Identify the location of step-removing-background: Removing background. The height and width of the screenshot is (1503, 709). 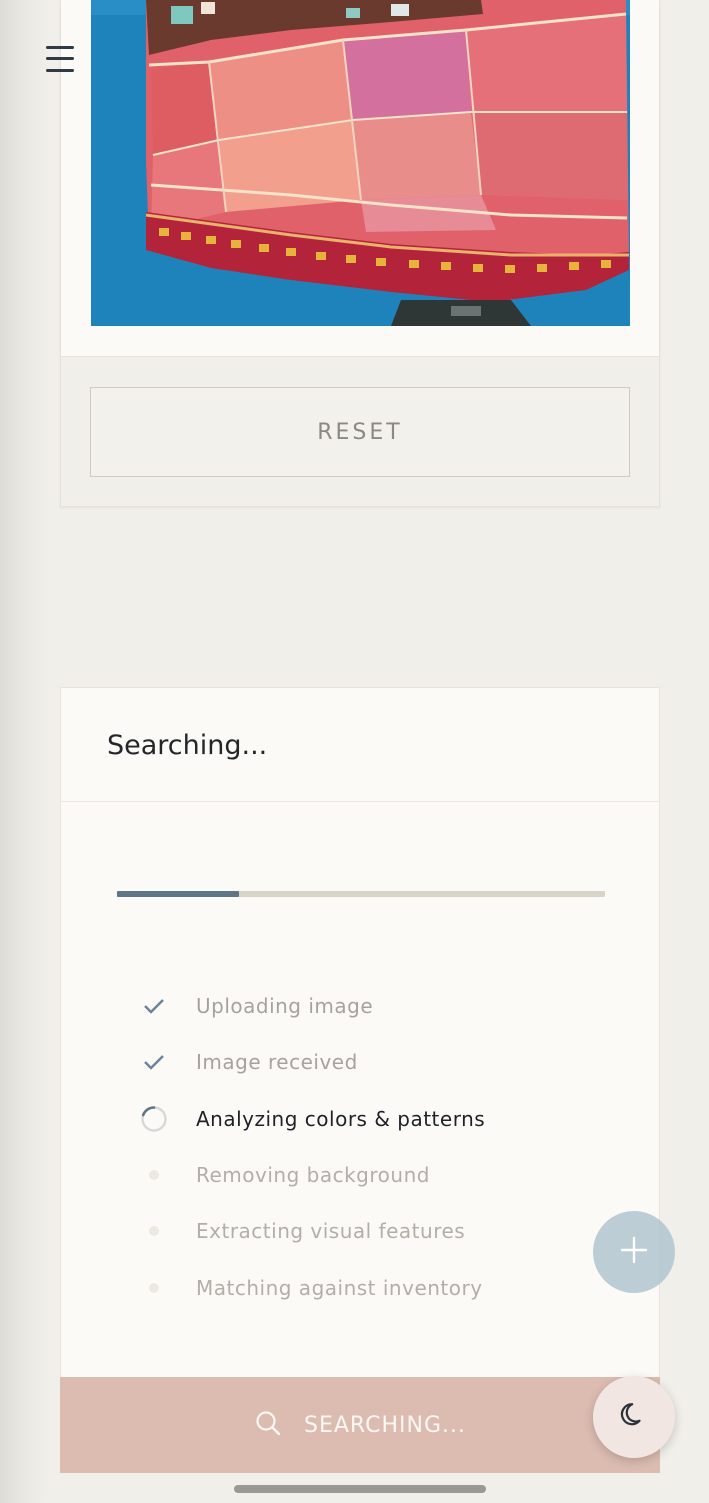
(283, 1175).